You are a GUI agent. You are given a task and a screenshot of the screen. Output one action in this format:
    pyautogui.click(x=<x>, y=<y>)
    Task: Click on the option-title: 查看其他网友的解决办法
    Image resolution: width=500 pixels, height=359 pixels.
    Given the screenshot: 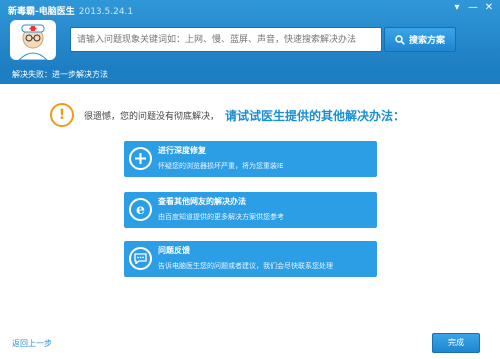 What is the action you would take?
    pyautogui.click(x=202, y=201)
    